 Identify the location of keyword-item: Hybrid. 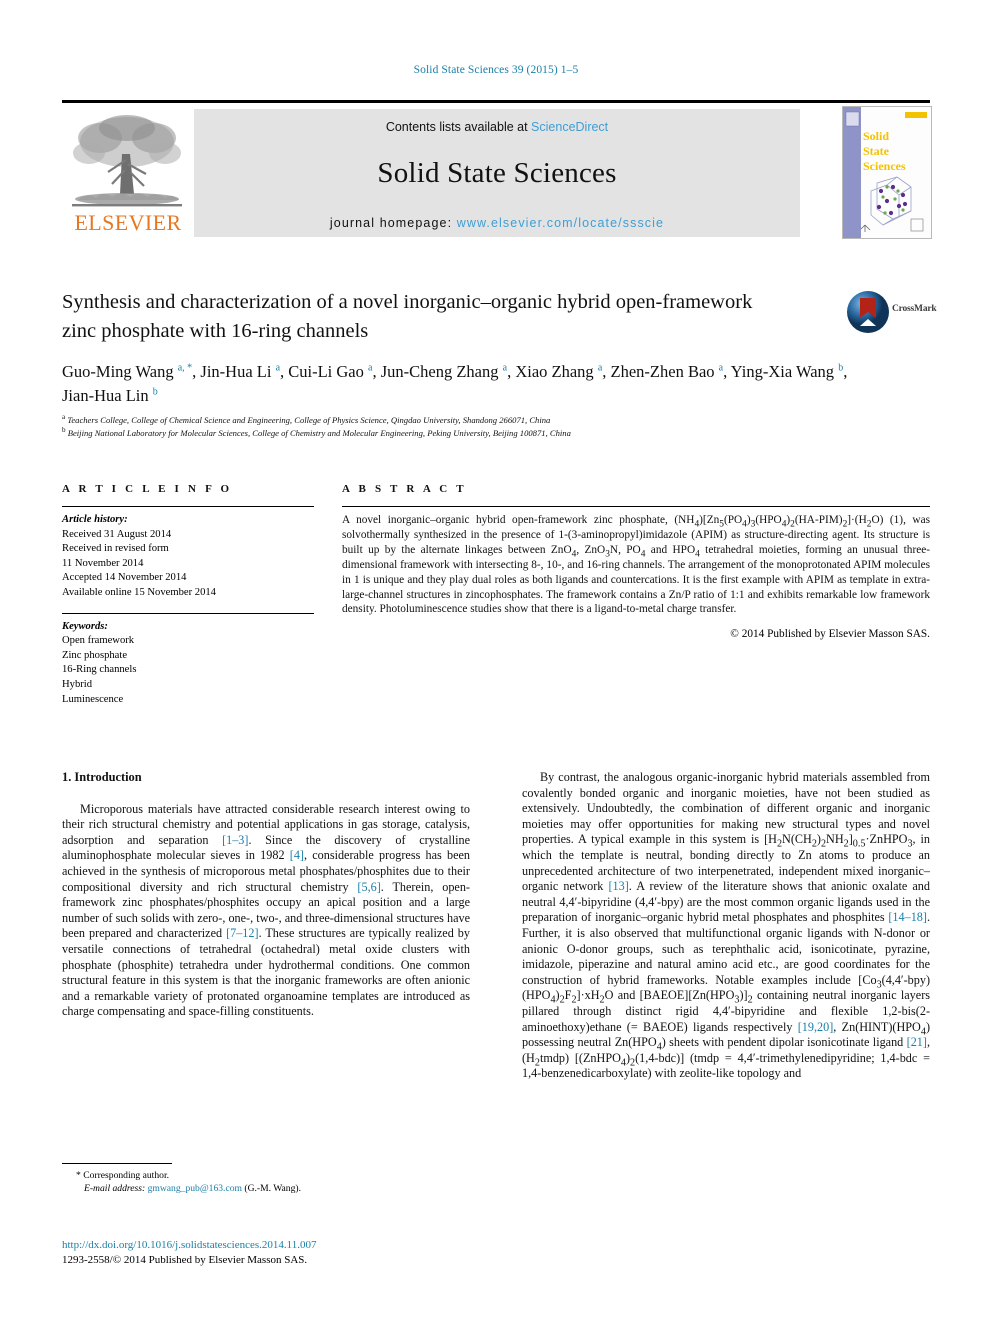
(77, 684).